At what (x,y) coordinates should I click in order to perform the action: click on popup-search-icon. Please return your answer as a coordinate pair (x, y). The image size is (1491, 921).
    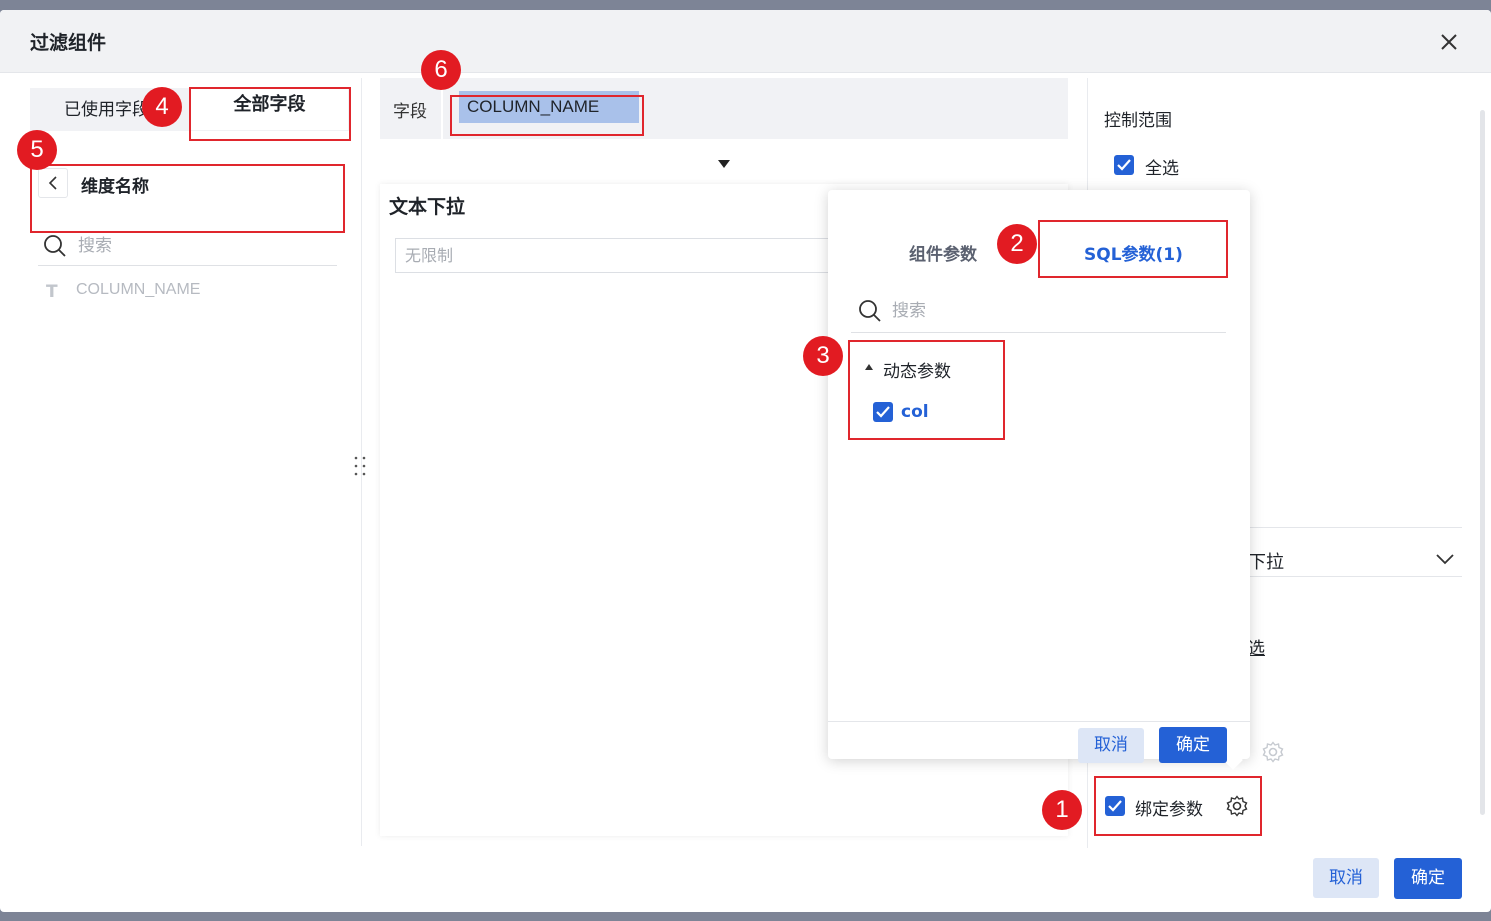
    Looking at the image, I should click on (870, 311).